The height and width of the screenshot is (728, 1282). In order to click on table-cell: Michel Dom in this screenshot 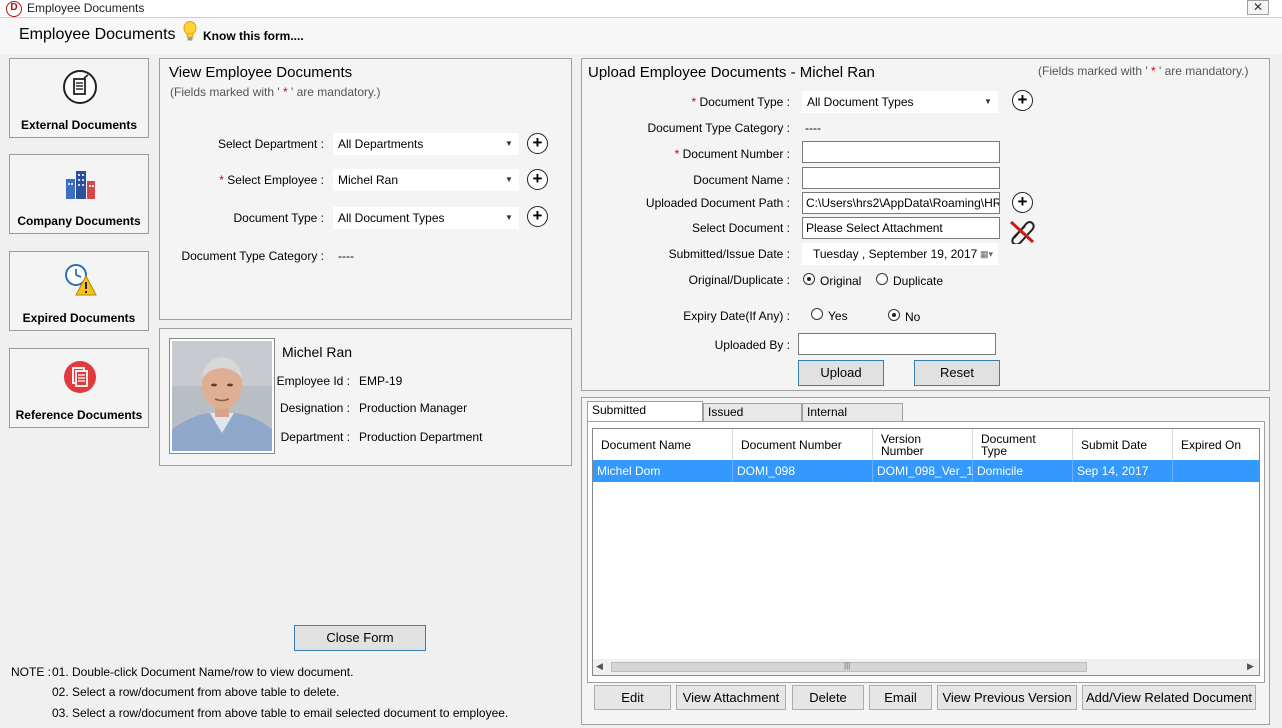, I will do `click(663, 471)`.